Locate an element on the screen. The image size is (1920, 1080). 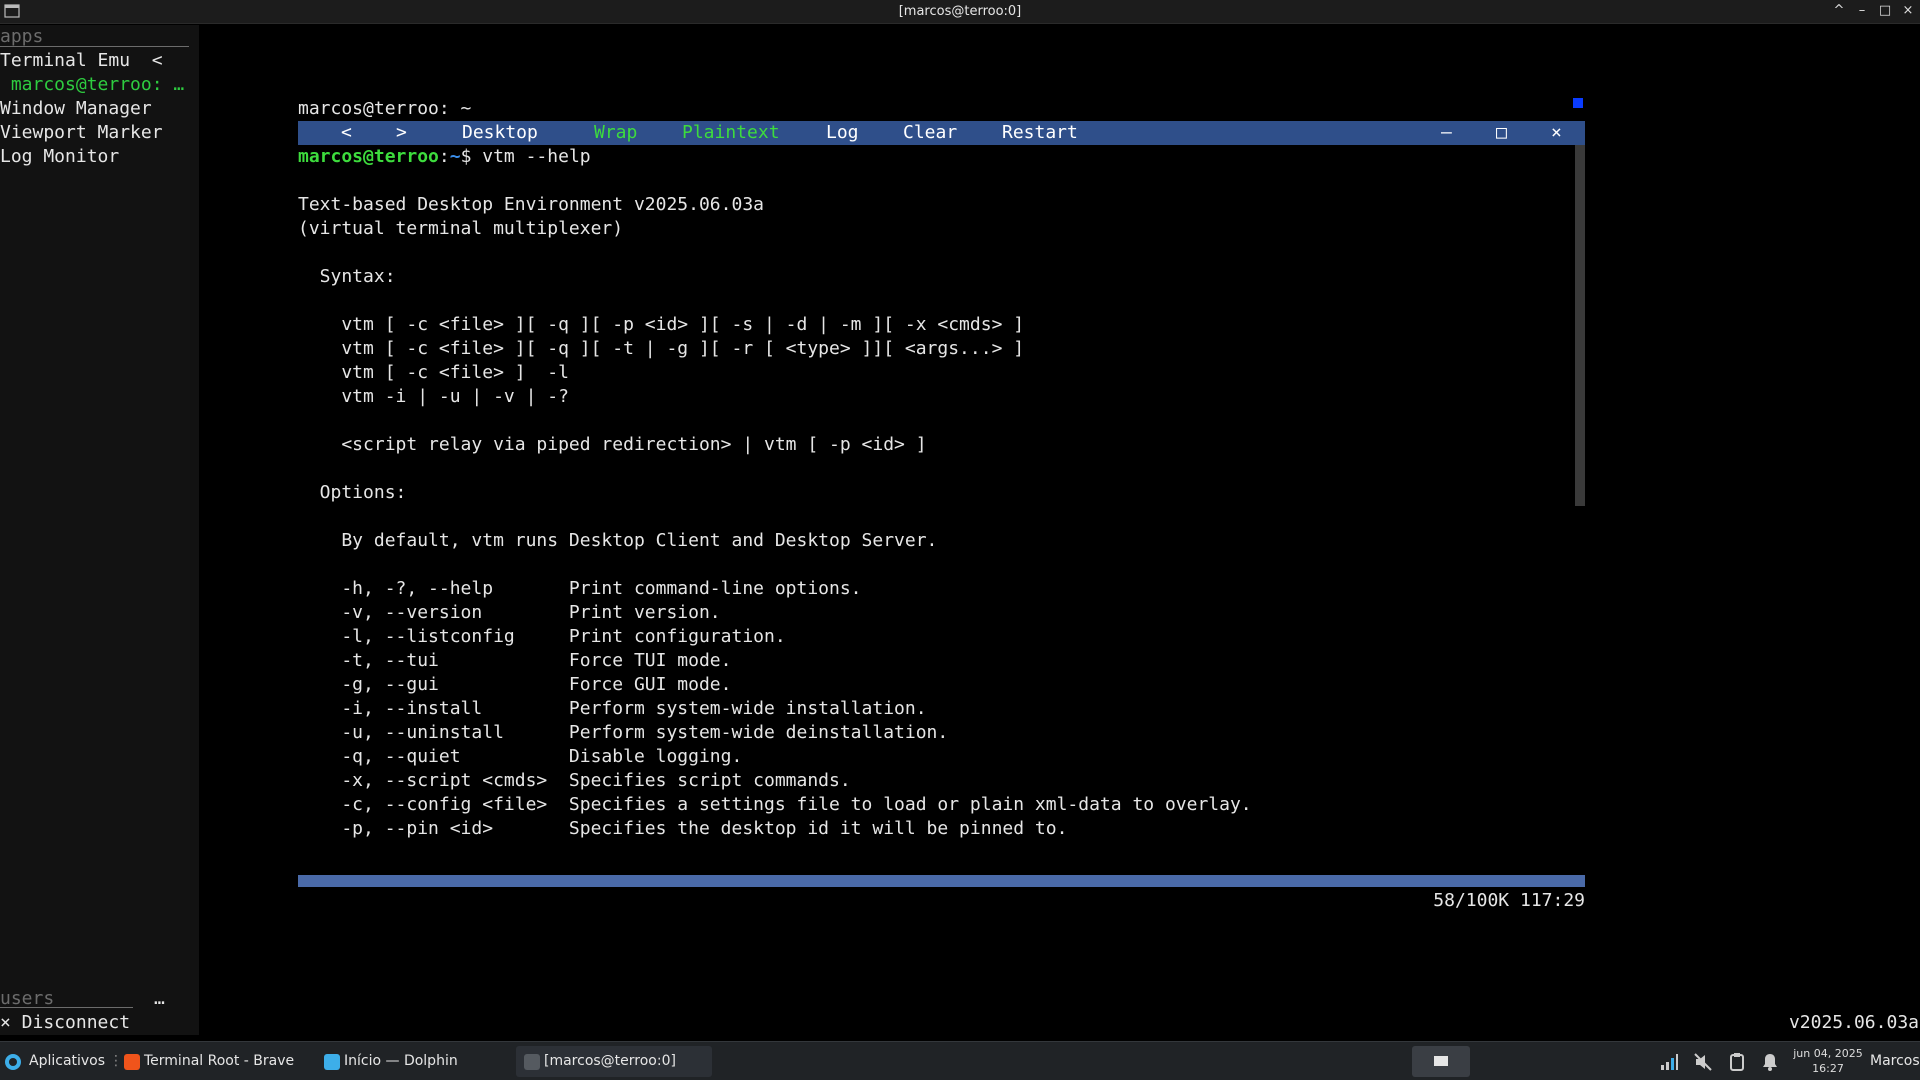
prompt-command: $ vtm --help is located at coordinates (525, 156).